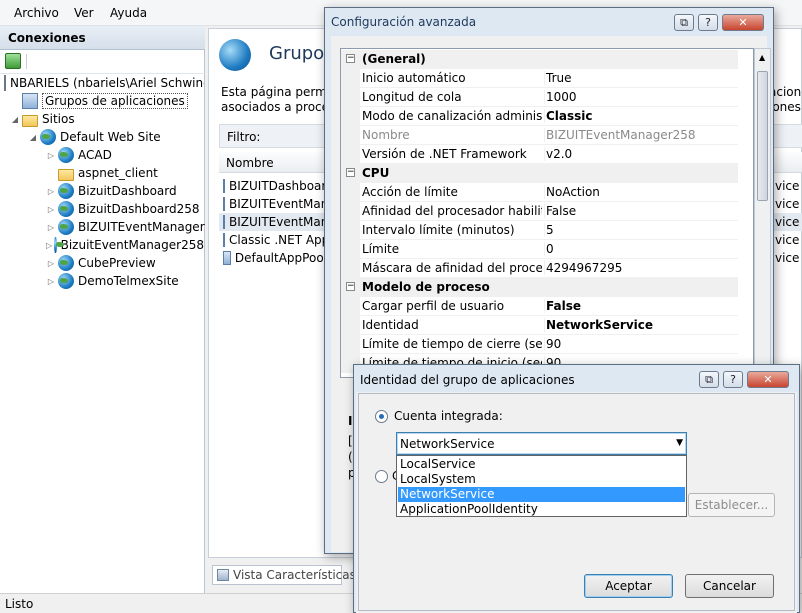 The image size is (802, 613). Describe the element at coordinates (275, 204) in the screenshot. I see `list-item: BIZUITEventManager` at that location.